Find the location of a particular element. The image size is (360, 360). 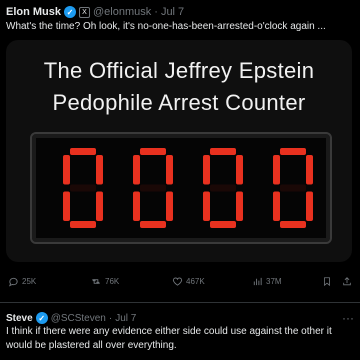

post-divider is located at coordinates (180, 302).